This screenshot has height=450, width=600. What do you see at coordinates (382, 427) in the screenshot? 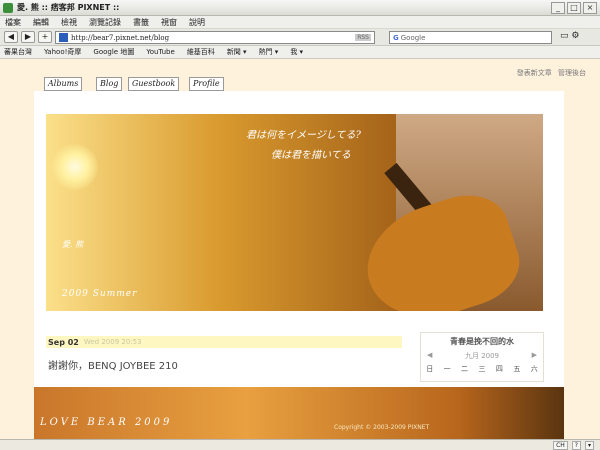
I see `footer-credit: Copyright © 2003-2009 PIXNET` at bounding box center [382, 427].